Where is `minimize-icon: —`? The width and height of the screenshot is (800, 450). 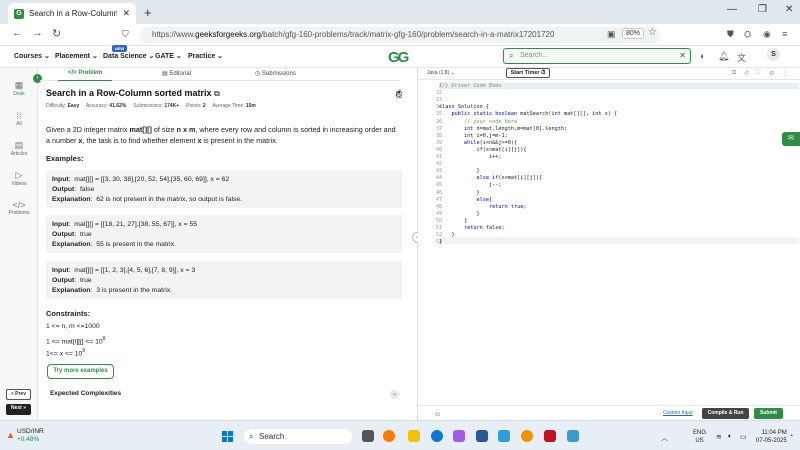 minimize-icon: — is located at coordinates (732, 9).